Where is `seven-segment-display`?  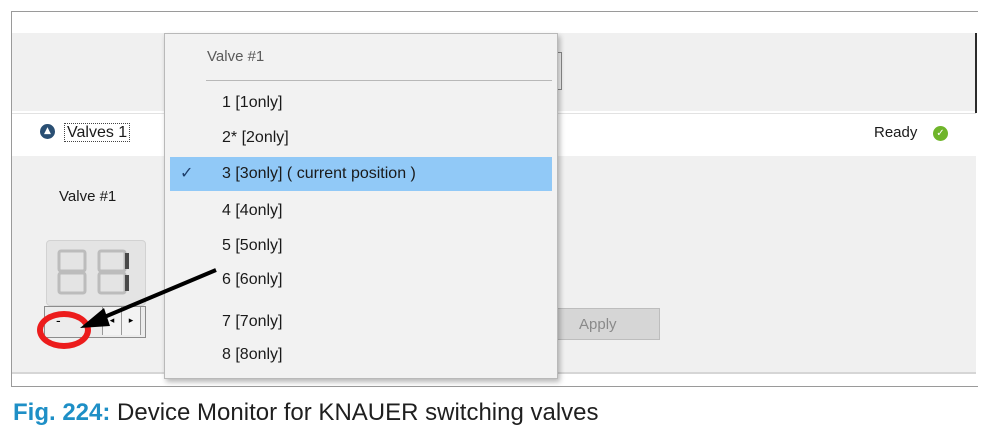
seven-segment-display is located at coordinates (96, 273).